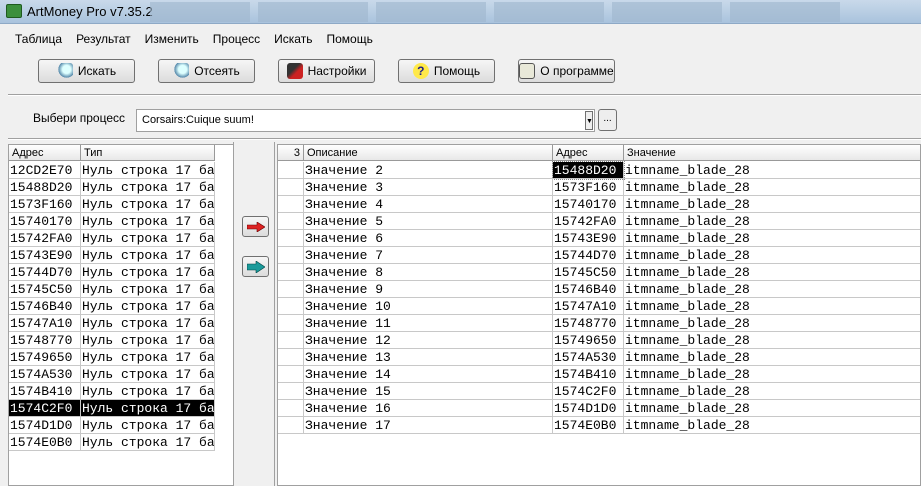 The width and height of the screenshot is (921, 486). I want to click on process-select: Corsairs:Cuique suum! ▼, so click(365, 120).